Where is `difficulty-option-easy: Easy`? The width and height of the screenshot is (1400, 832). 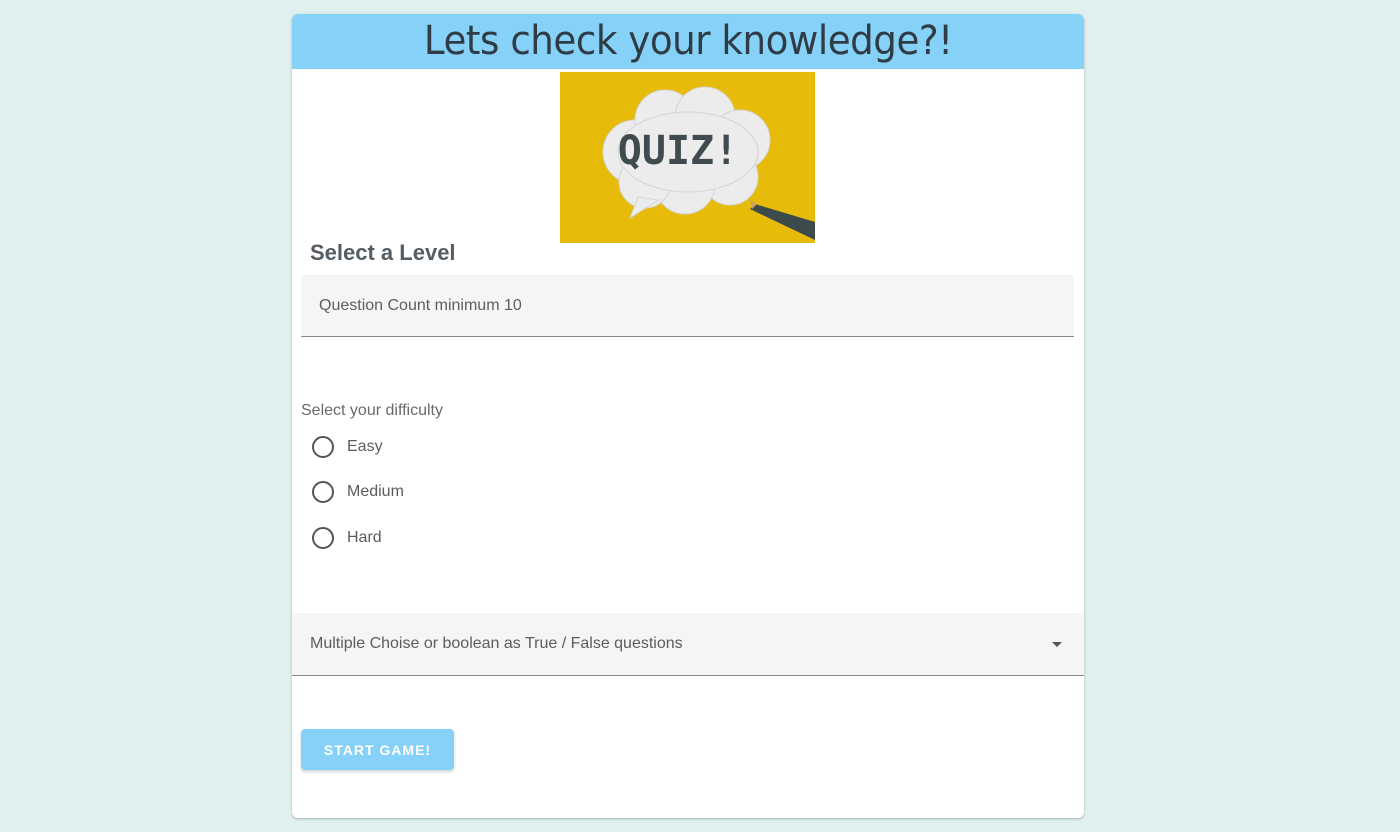 difficulty-option-easy: Easy is located at coordinates (347, 447).